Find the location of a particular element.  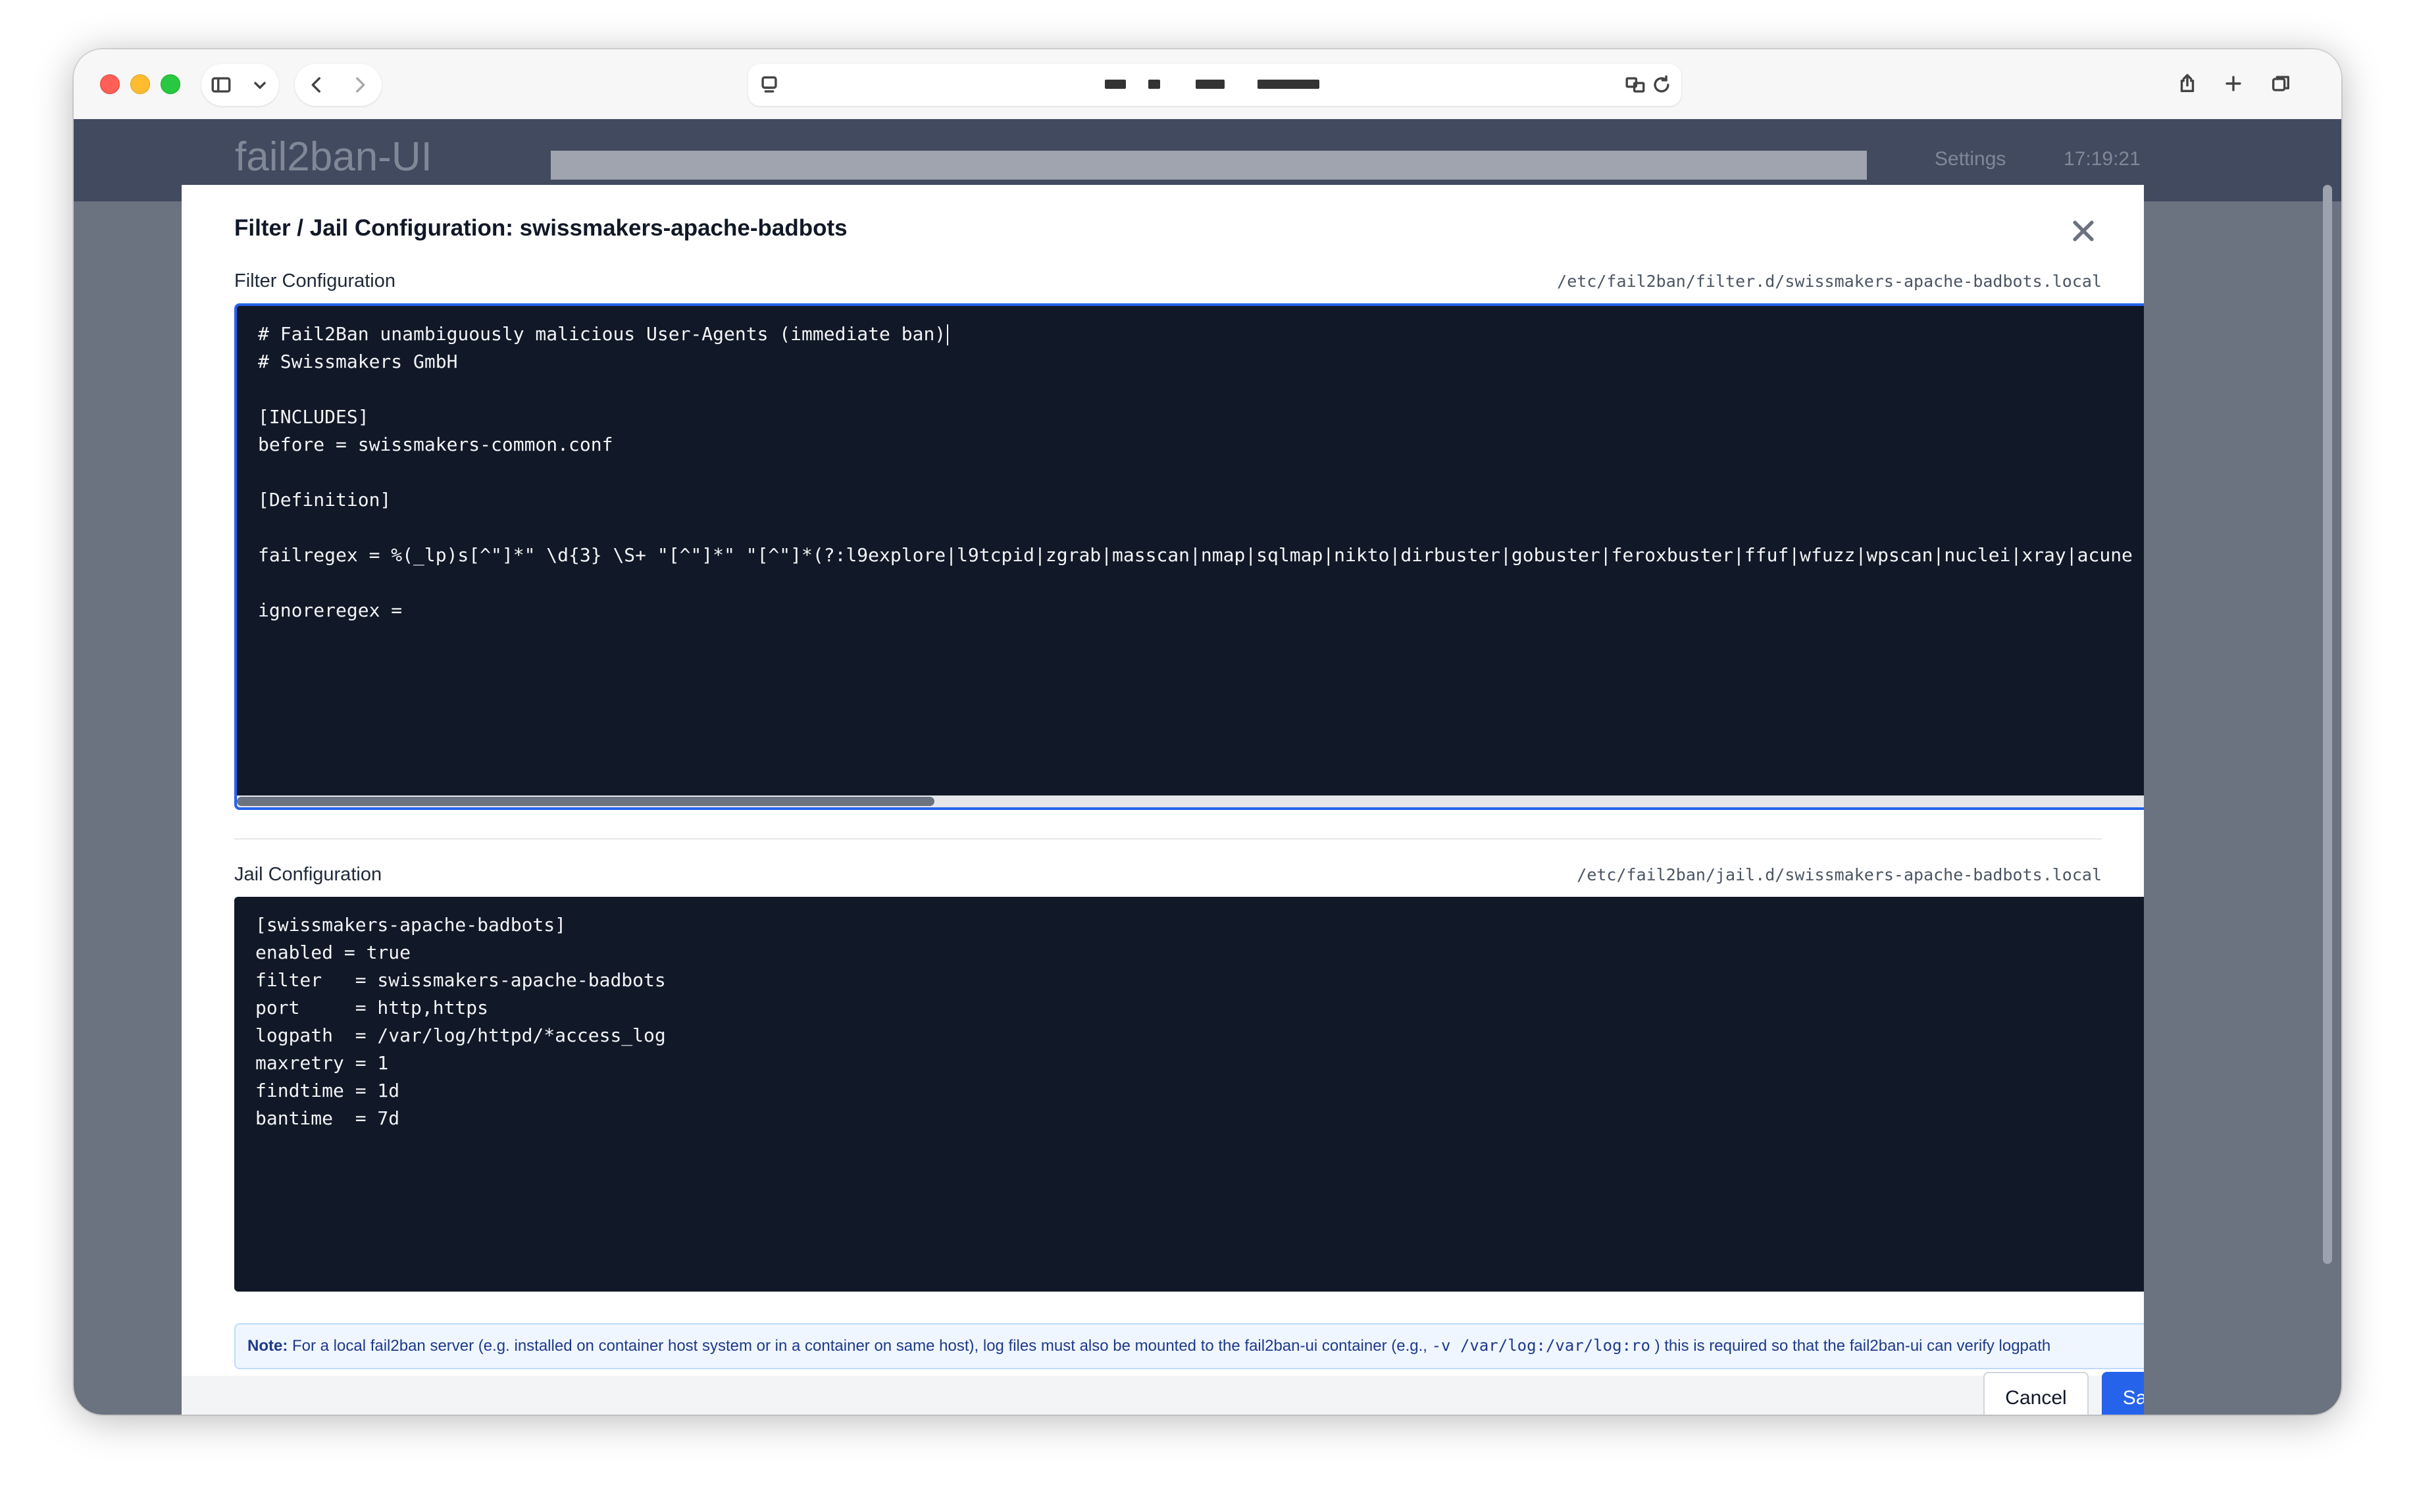

history-nav-group is located at coordinates (338, 85).